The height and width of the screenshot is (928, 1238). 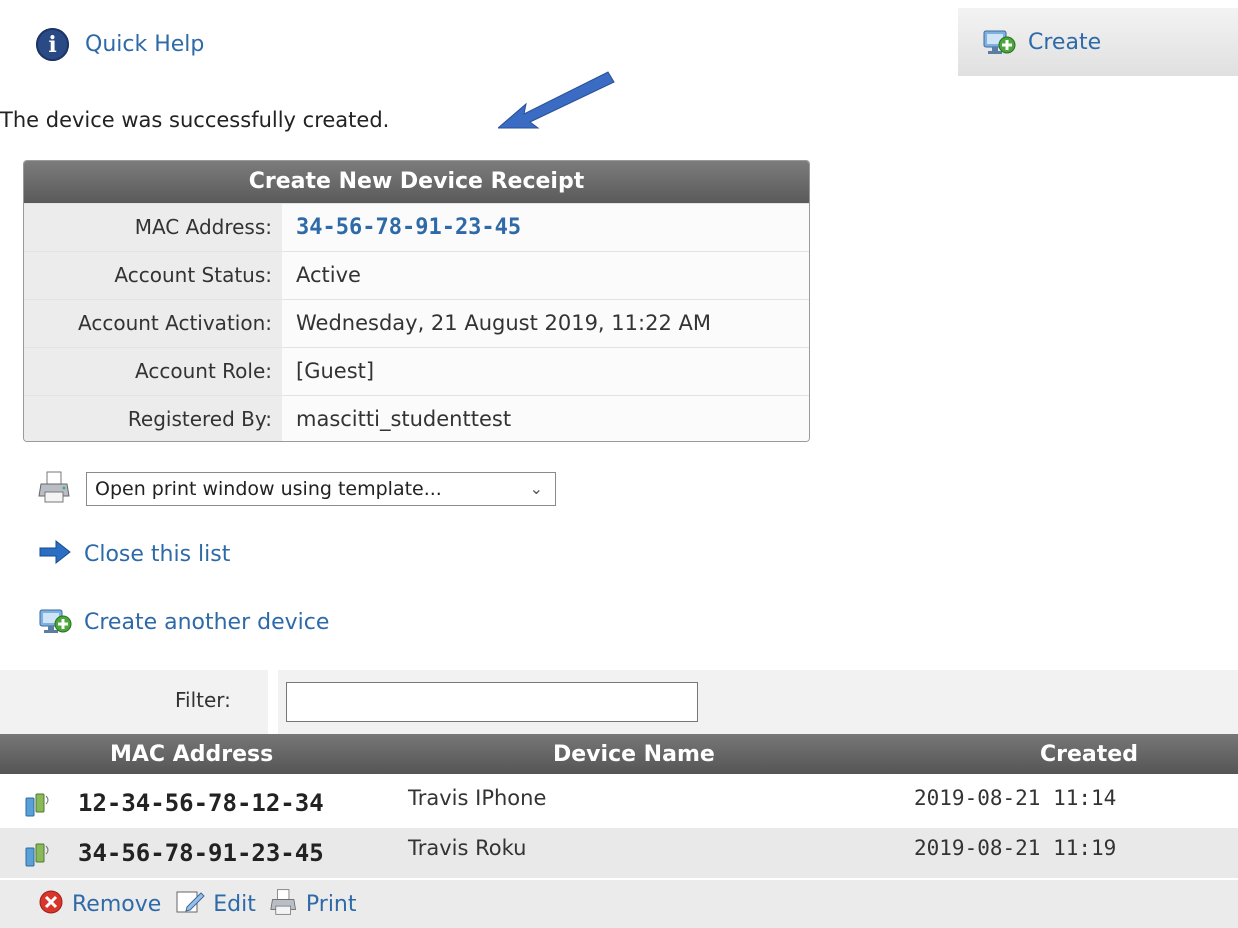 What do you see at coordinates (416, 182) in the screenshot?
I see `receipt-title: Create New Device Receipt` at bounding box center [416, 182].